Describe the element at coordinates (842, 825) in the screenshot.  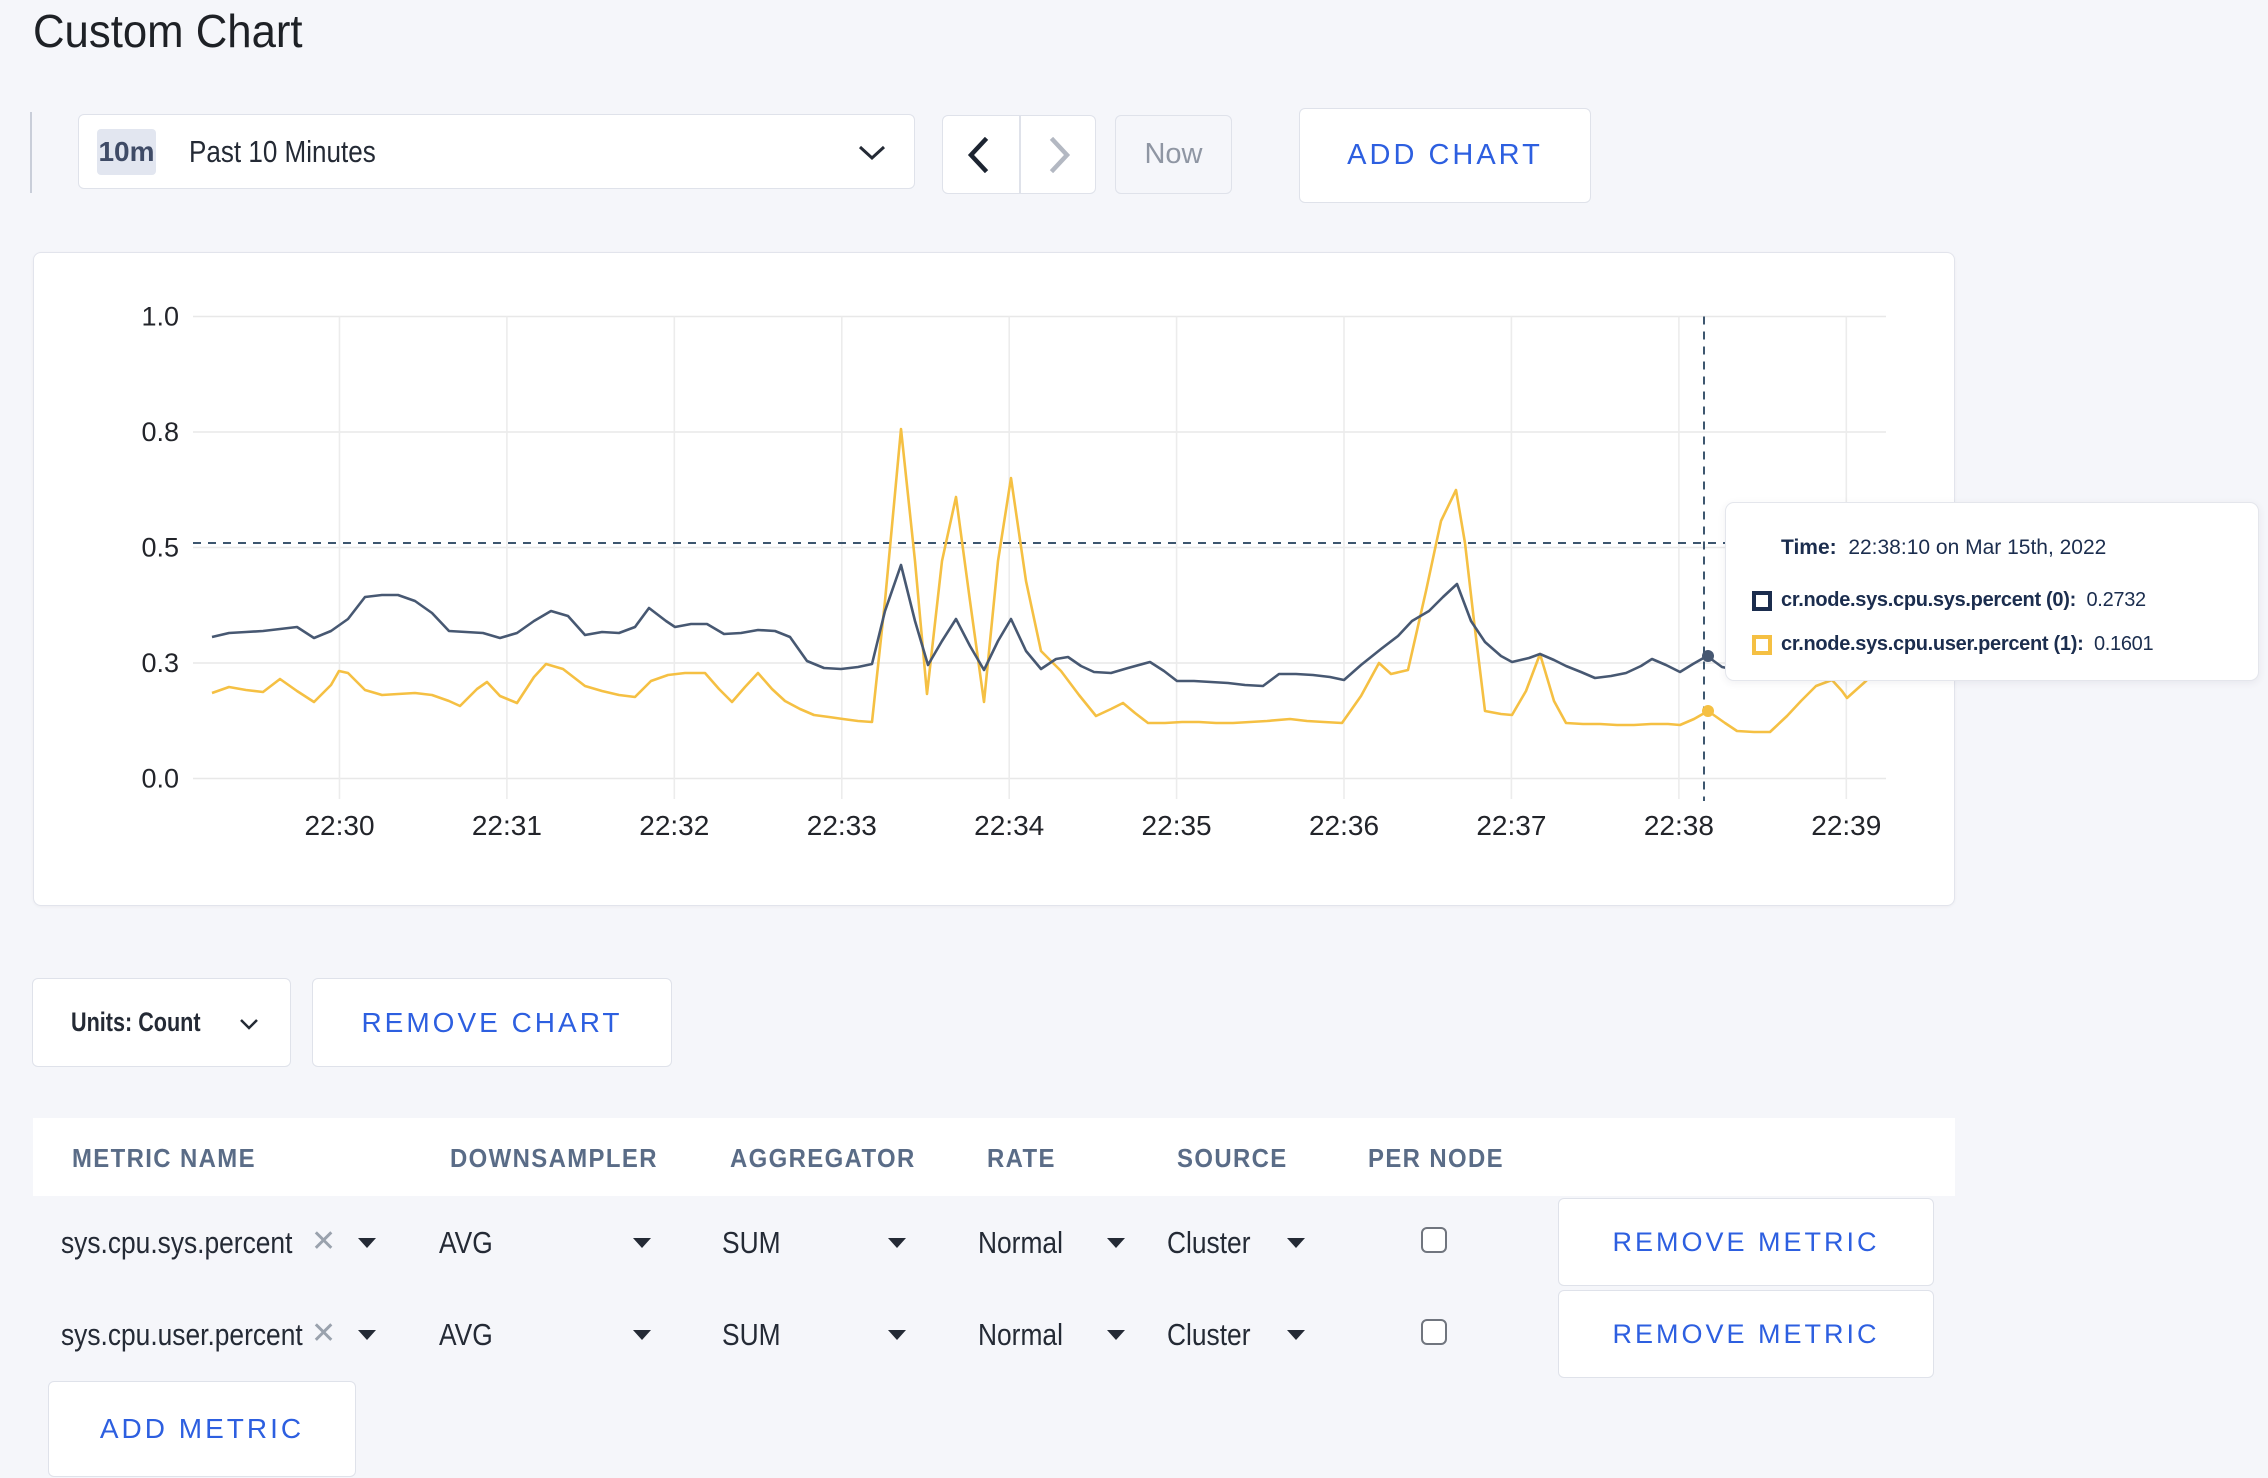
I see `svg-text: 22:33` at that location.